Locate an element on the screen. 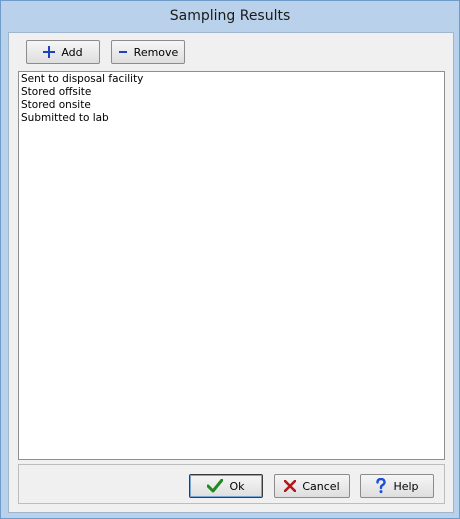 The height and width of the screenshot is (519, 460). list-item: Stored offsite is located at coordinates (231, 92).